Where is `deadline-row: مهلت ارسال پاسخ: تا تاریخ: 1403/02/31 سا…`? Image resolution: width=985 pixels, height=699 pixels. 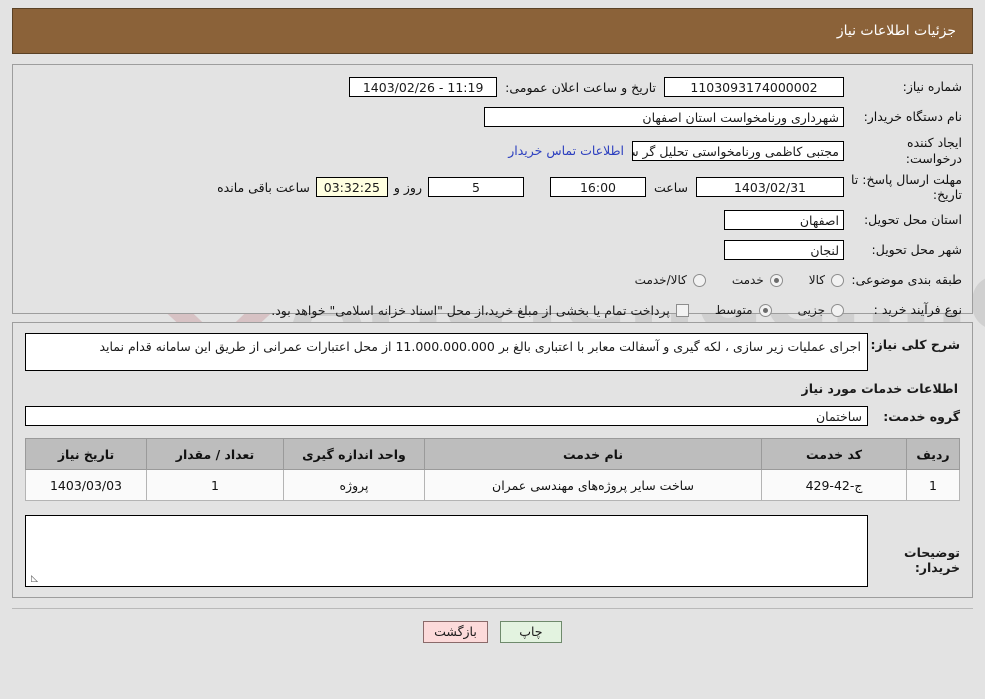
deadline-row: مهلت ارسال پاسخ: تا تاریخ: 1403/02/31 سا… is located at coordinates (492, 187).